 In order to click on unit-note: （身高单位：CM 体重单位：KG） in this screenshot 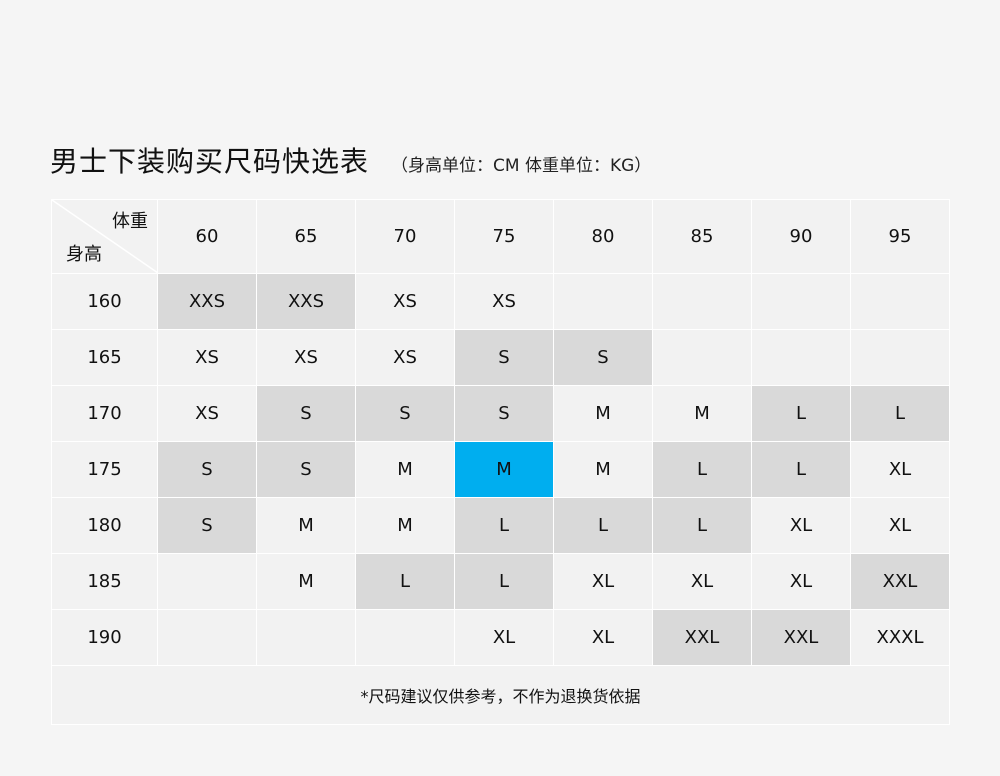, I will do `click(521, 166)`.